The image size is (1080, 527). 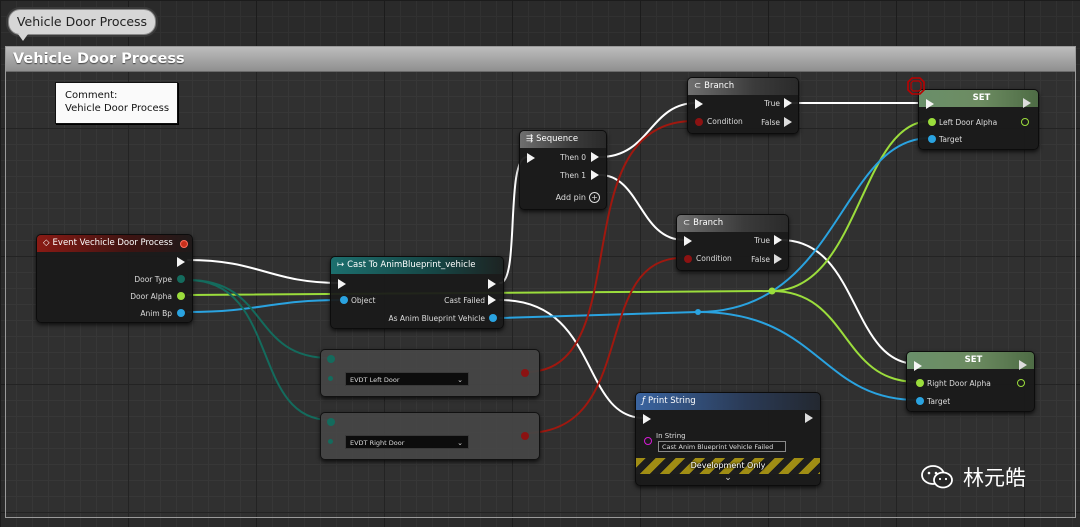 I want to click on cast-failed-label: Cast Failed, so click(x=464, y=300).